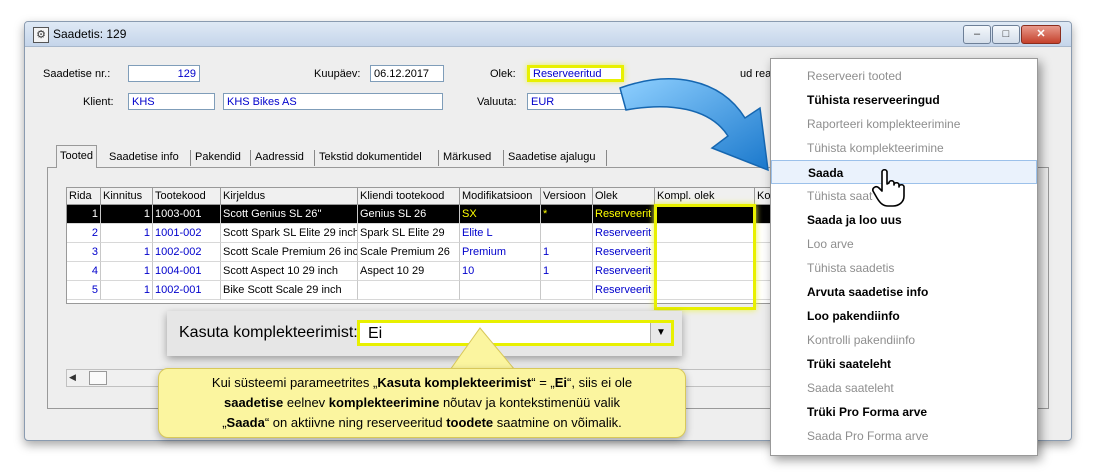  What do you see at coordinates (84, 290) in the screenshot?
I see `table-cell: 5` at bounding box center [84, 290].